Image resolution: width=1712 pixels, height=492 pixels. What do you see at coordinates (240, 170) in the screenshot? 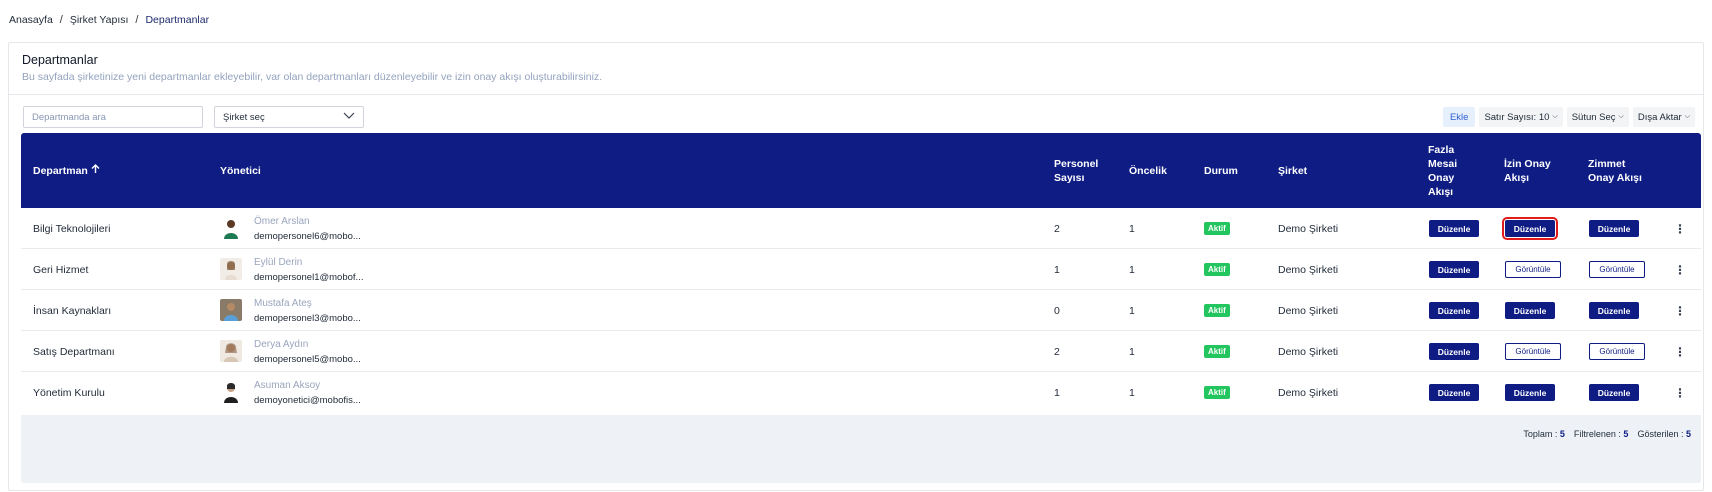
I see `column-header-manager: Yönetici` at bounding box center [240, 170].